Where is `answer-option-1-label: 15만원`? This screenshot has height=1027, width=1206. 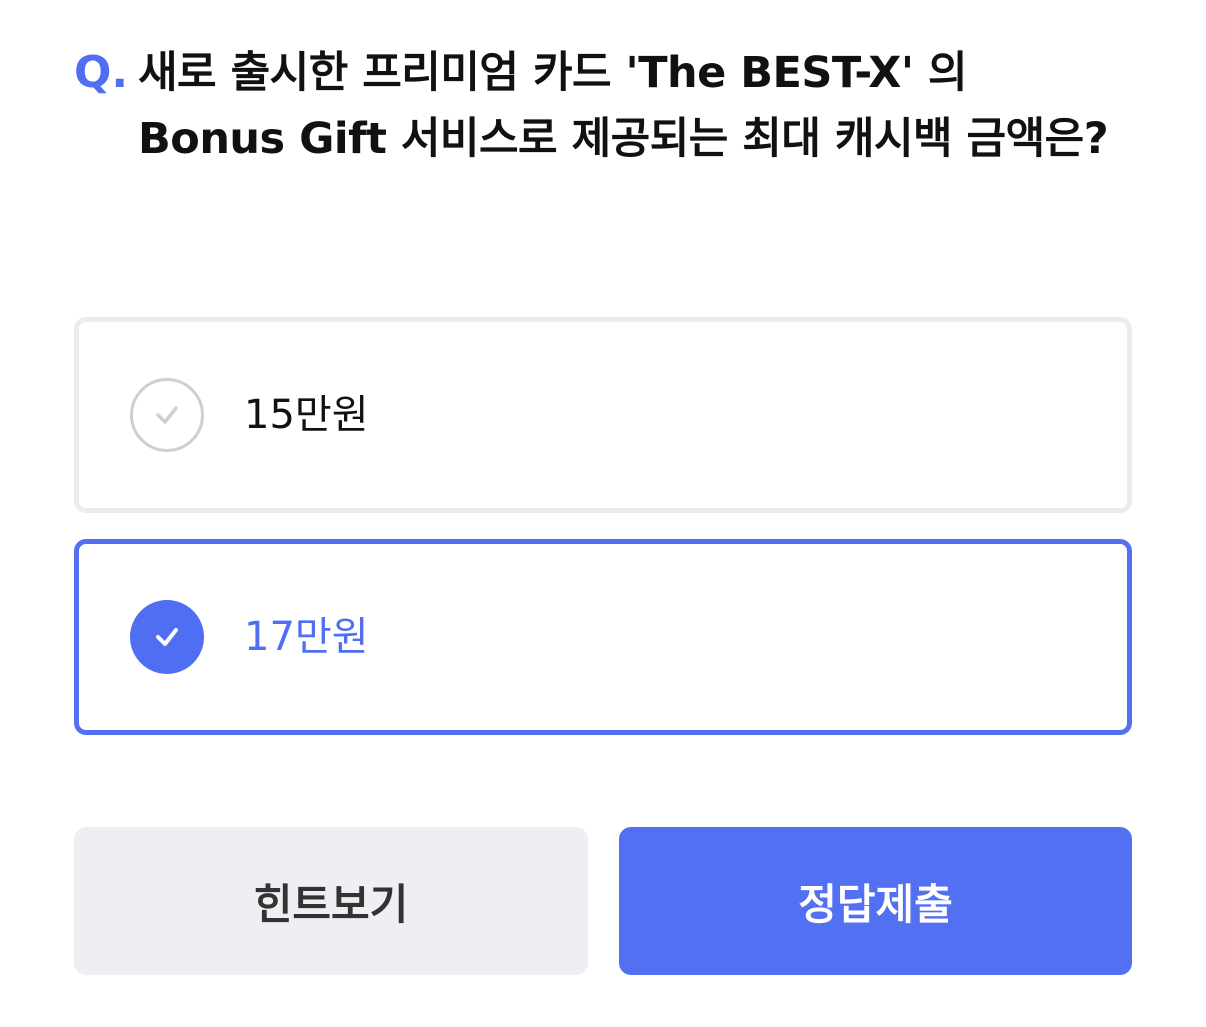 answer-option-1-label: 15만원 is located at coordinates (306, 415).